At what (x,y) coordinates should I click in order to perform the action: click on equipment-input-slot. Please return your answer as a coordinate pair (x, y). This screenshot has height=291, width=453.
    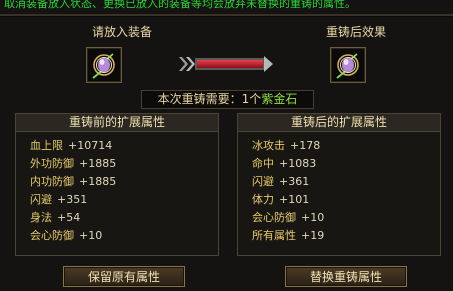
    Looking at the image, I should click on (104, 65).